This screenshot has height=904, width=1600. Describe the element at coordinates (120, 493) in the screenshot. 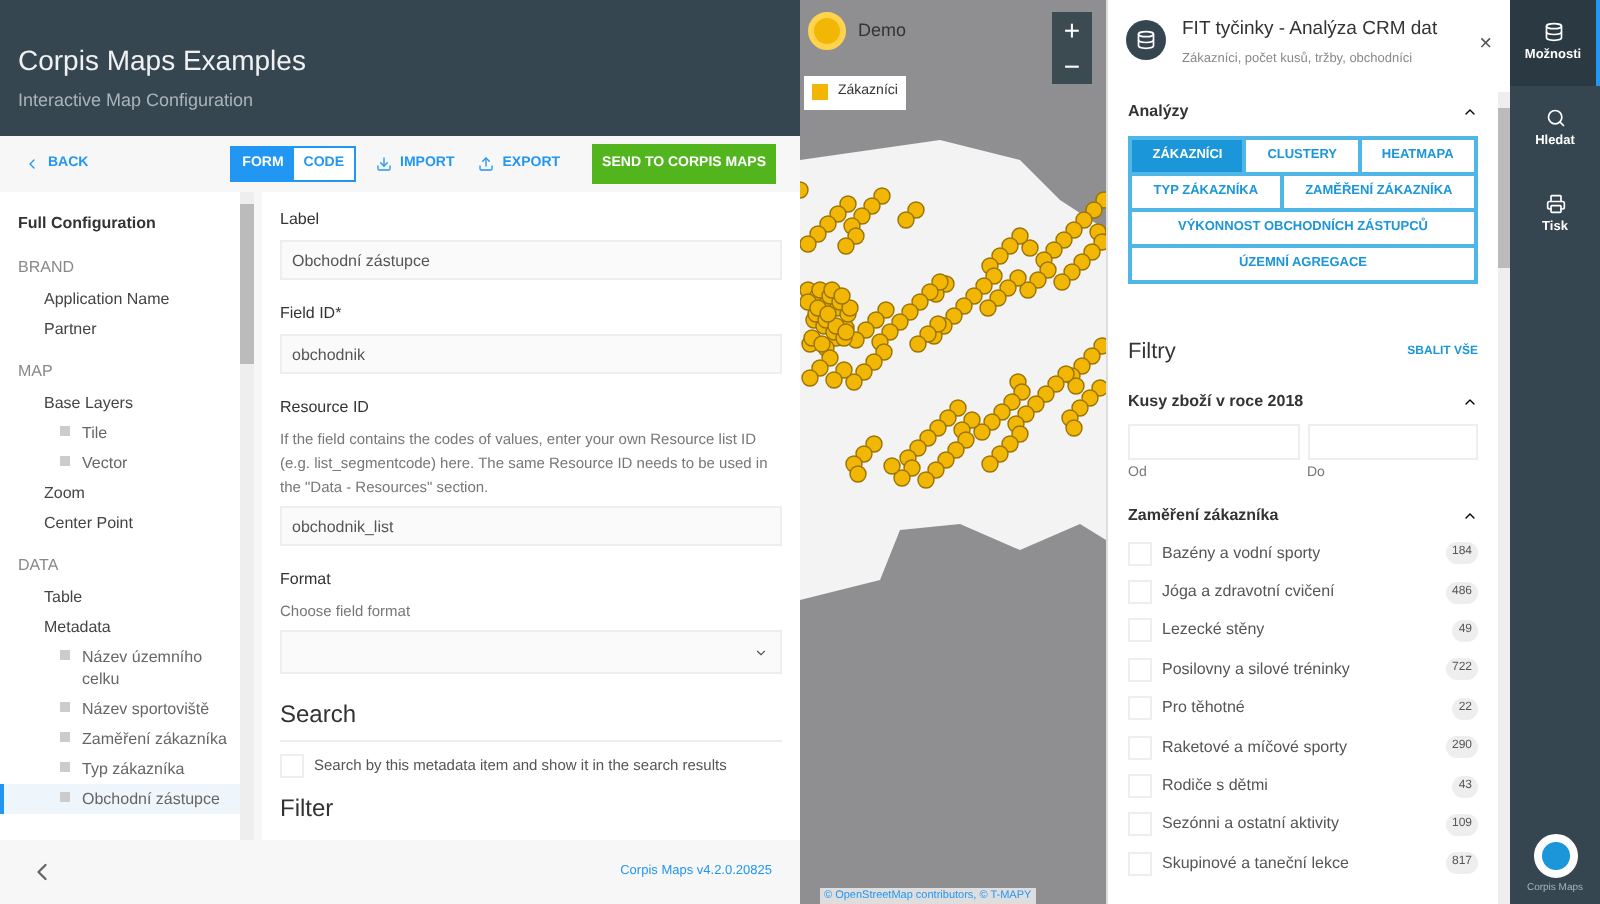

I see `sidebar-item: Zoom` at that location.